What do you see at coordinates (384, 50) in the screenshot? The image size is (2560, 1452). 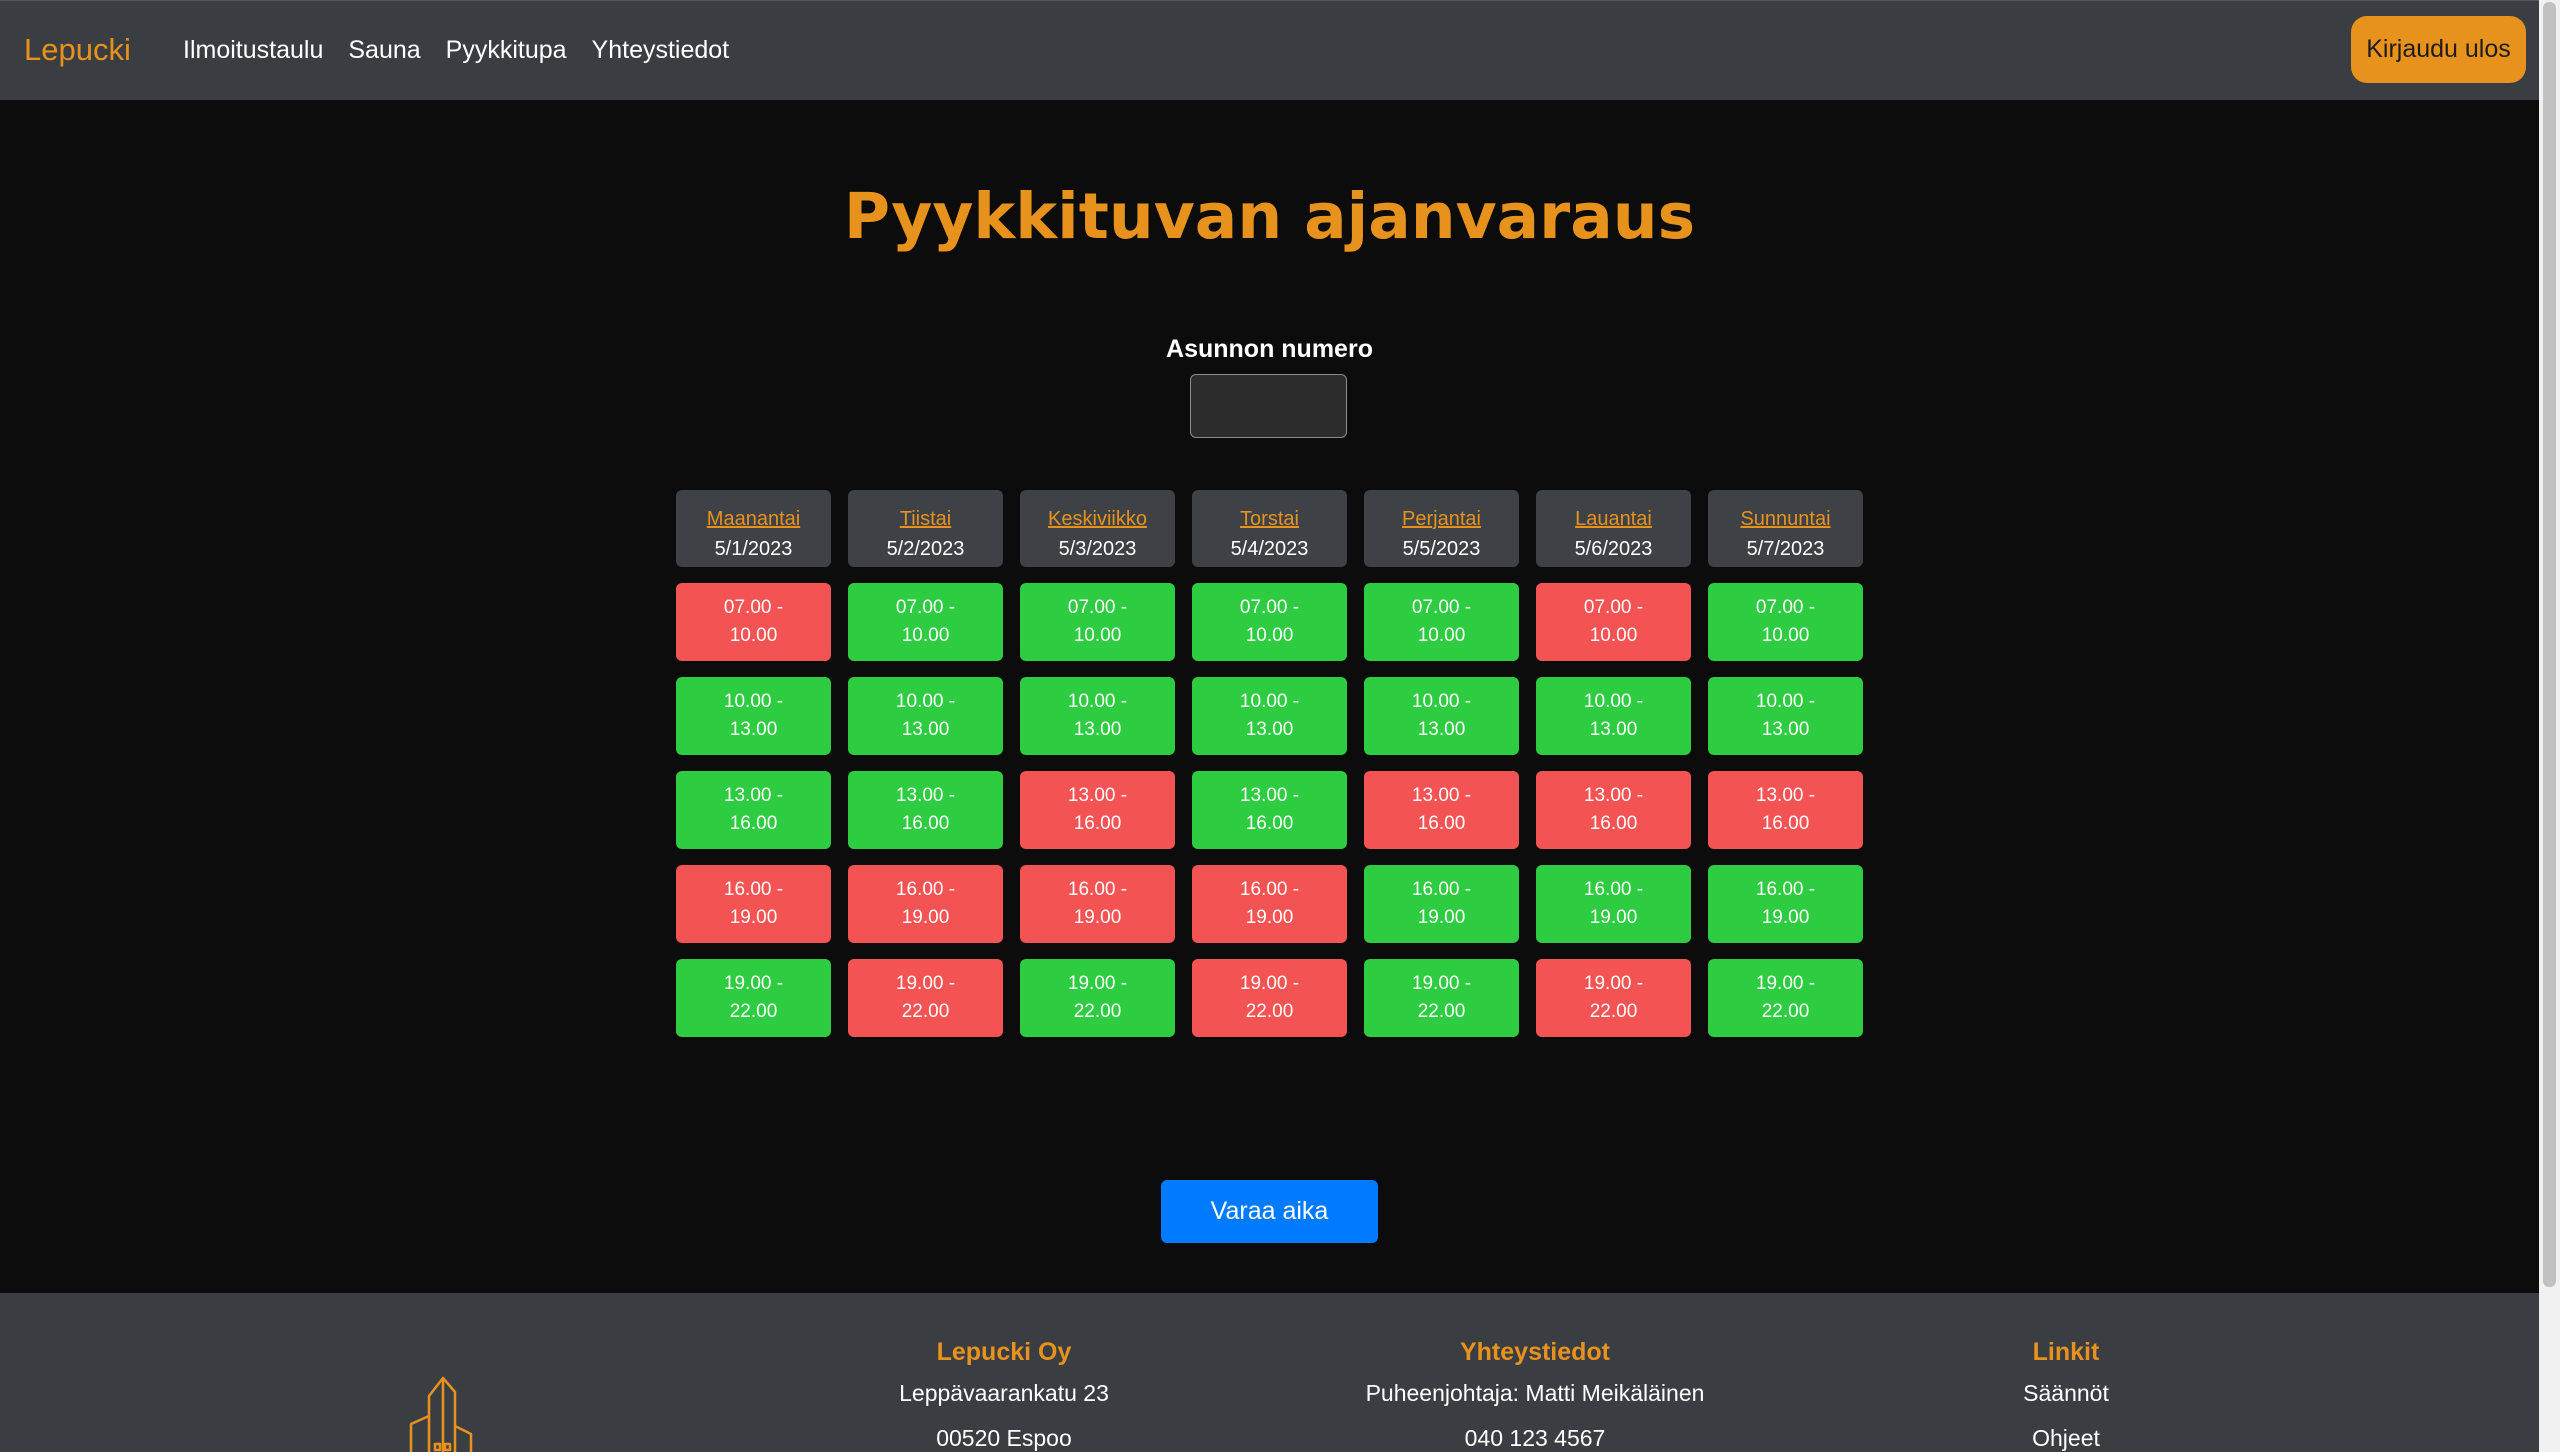 I see `nav-link-sauna: Sauna` at bounding box center [384, 50].